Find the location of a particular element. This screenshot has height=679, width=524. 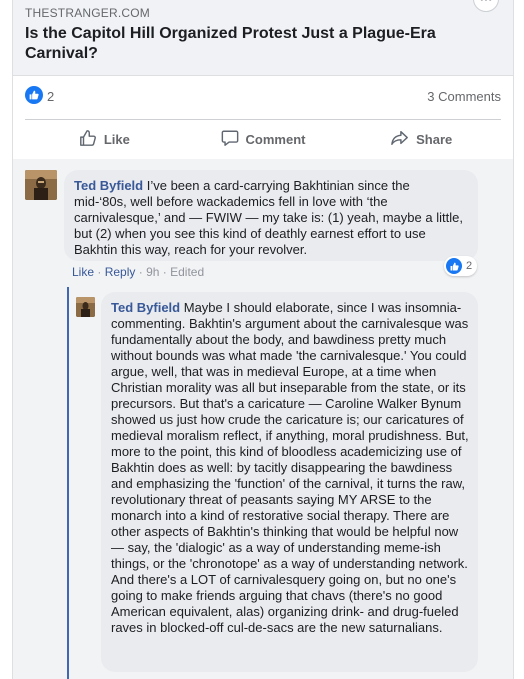

comment-edited-label: Edited is located at coordinates (187, 272).